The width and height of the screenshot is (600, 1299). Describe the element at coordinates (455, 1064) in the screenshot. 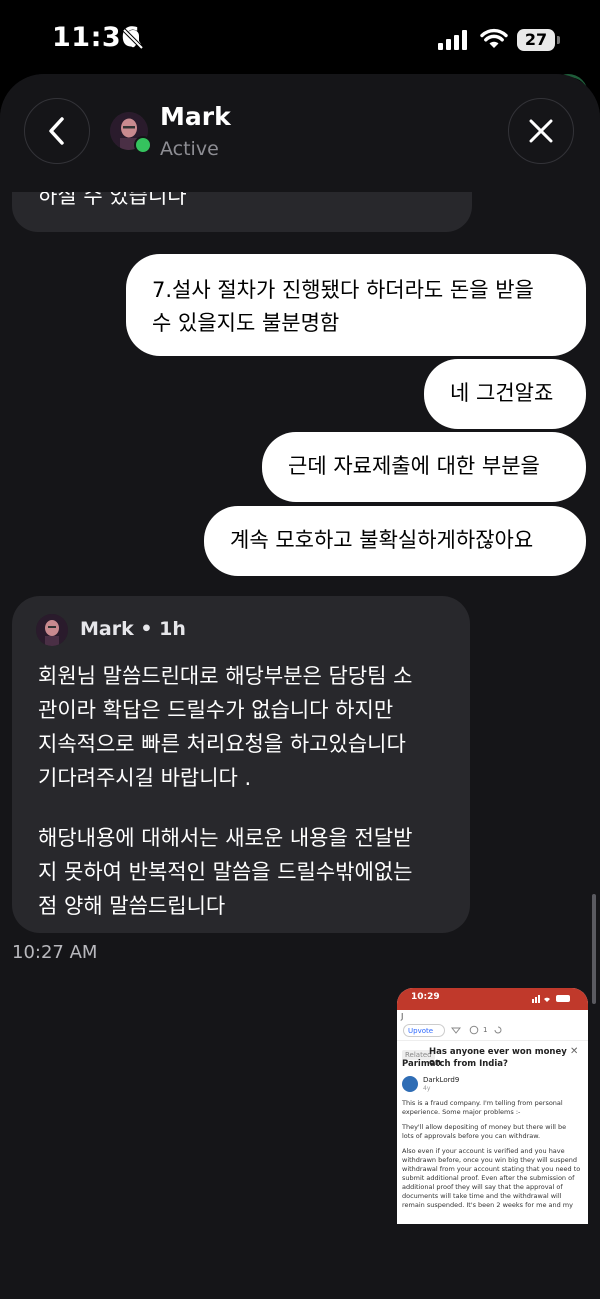

I see `thumb-question-line2: Parimatch from India?` at that location.